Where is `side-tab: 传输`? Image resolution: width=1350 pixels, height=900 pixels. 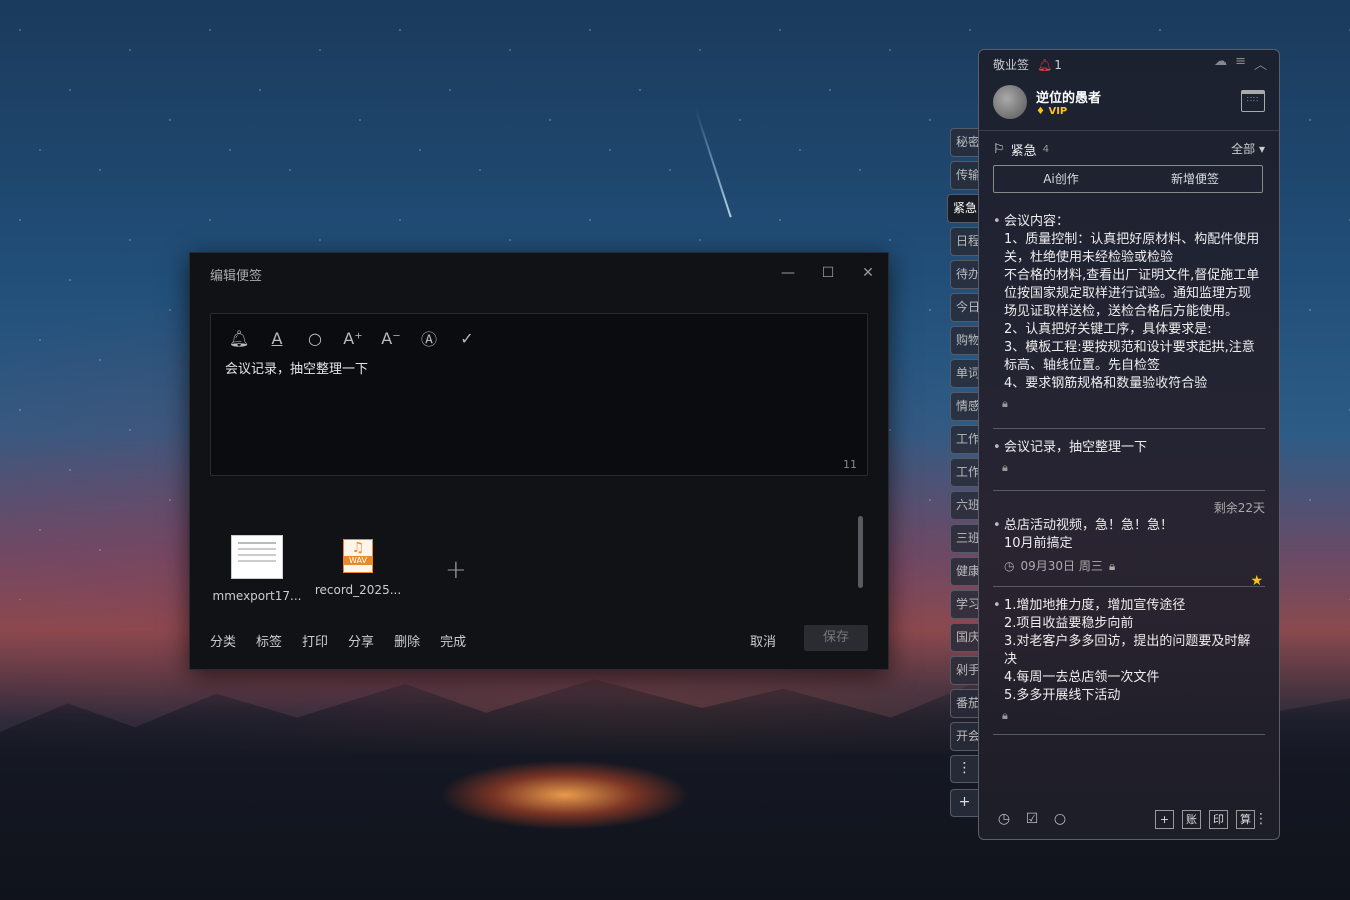
side-tab: 传输 is located at coordinates (964, 175).